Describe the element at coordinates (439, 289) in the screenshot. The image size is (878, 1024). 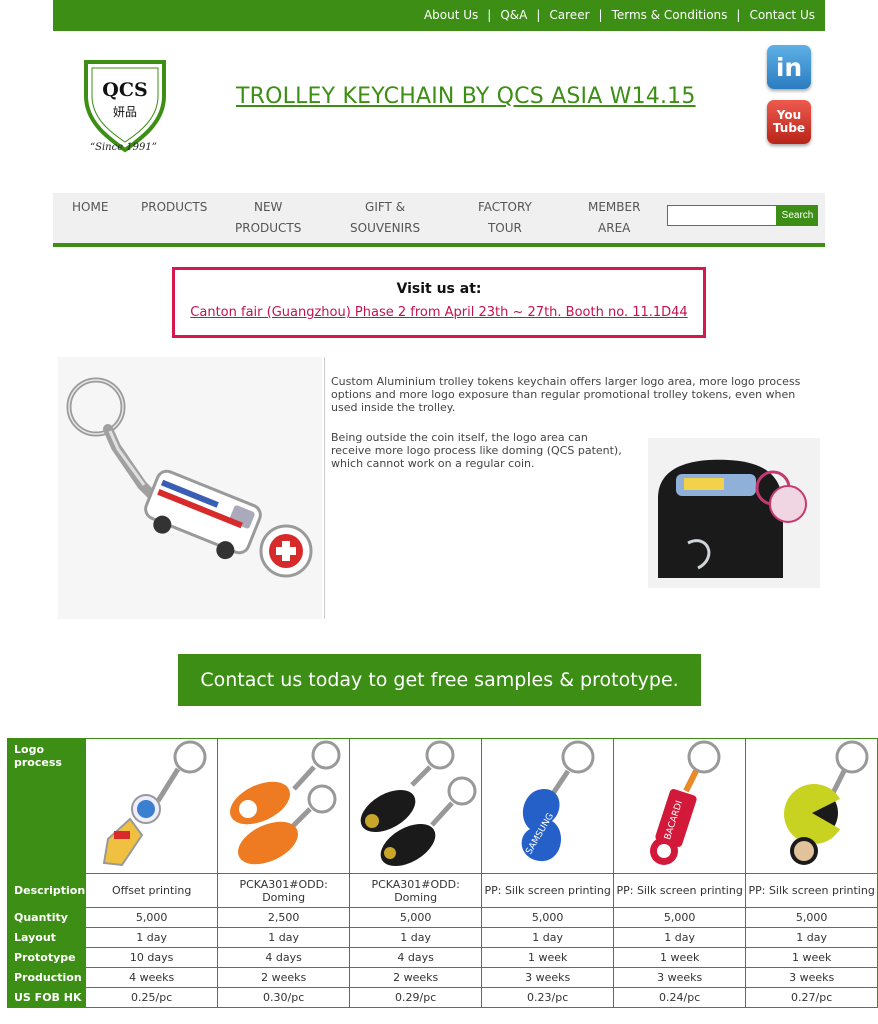
I see `visit-title: Visit us at:` at that location.